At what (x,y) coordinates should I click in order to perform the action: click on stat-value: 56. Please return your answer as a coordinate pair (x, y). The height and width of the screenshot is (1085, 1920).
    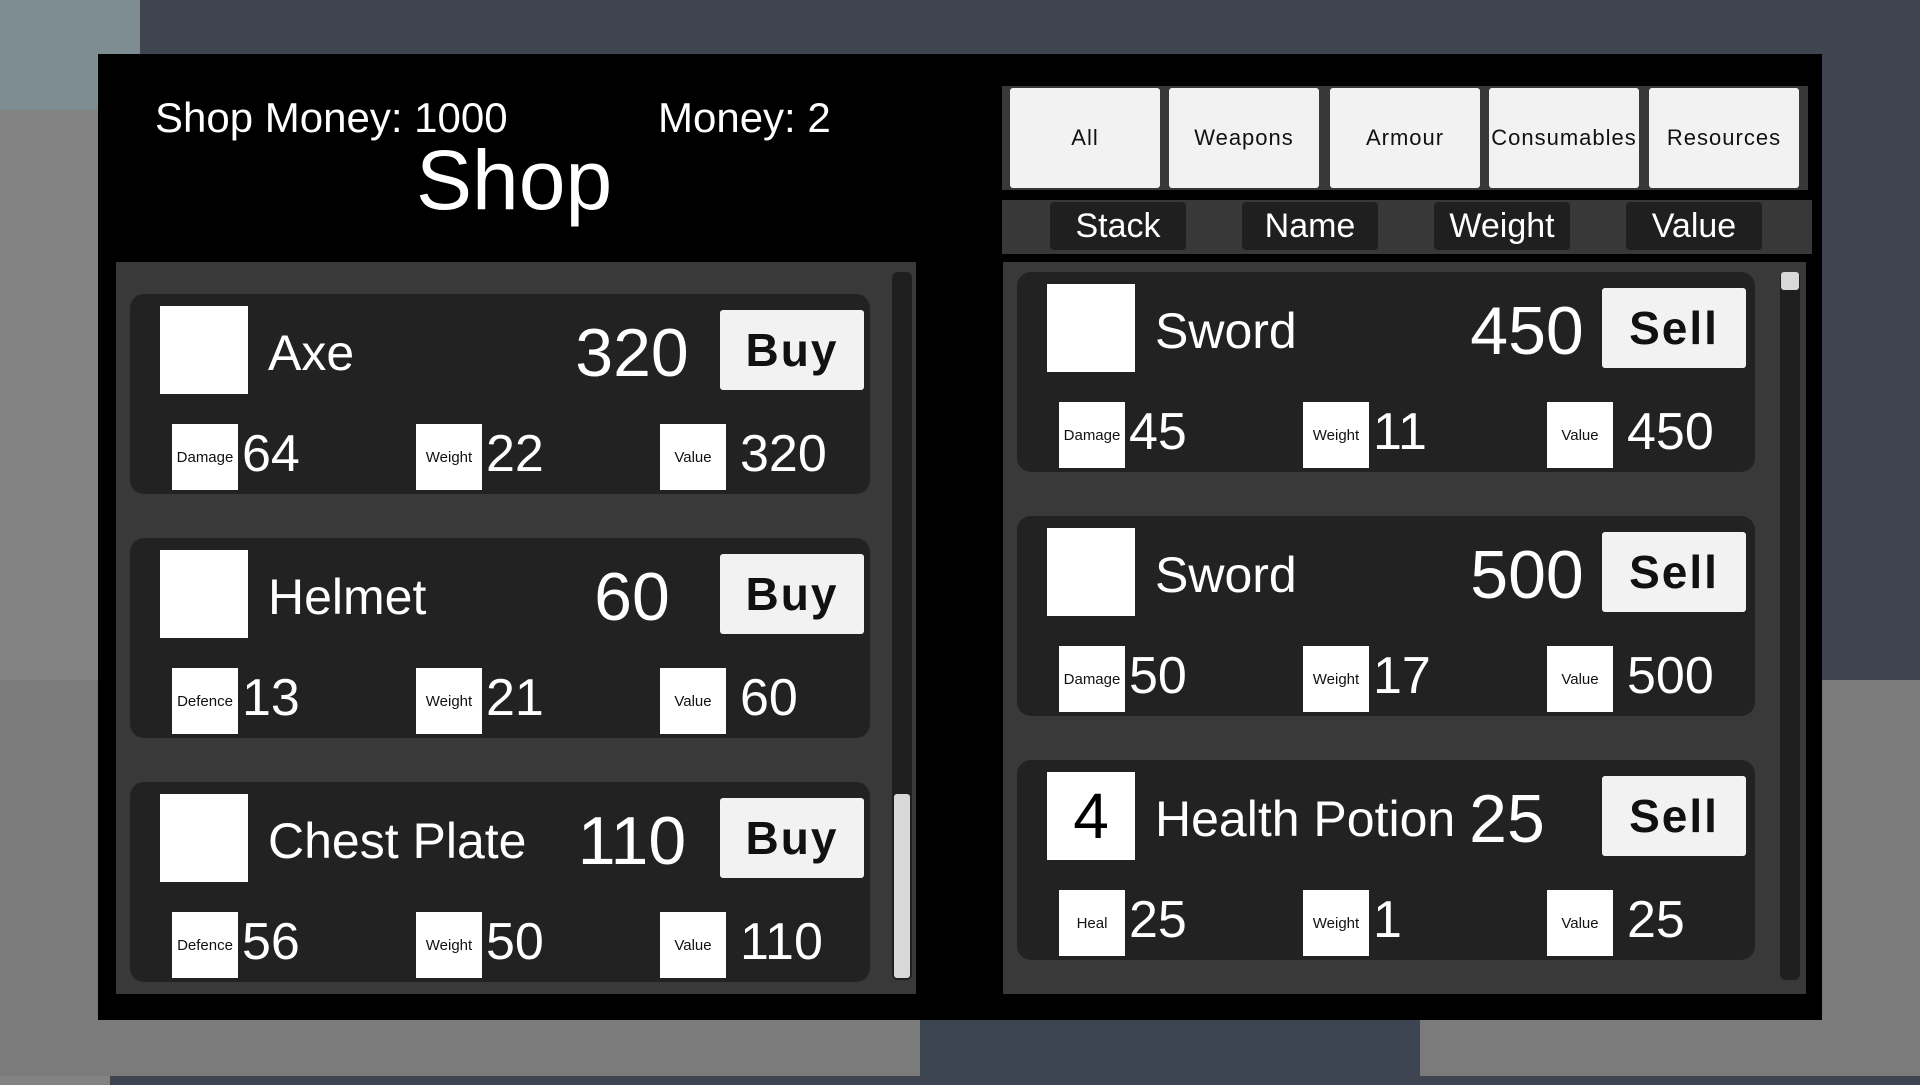
    Looking at the image, I should click on (271, 942).